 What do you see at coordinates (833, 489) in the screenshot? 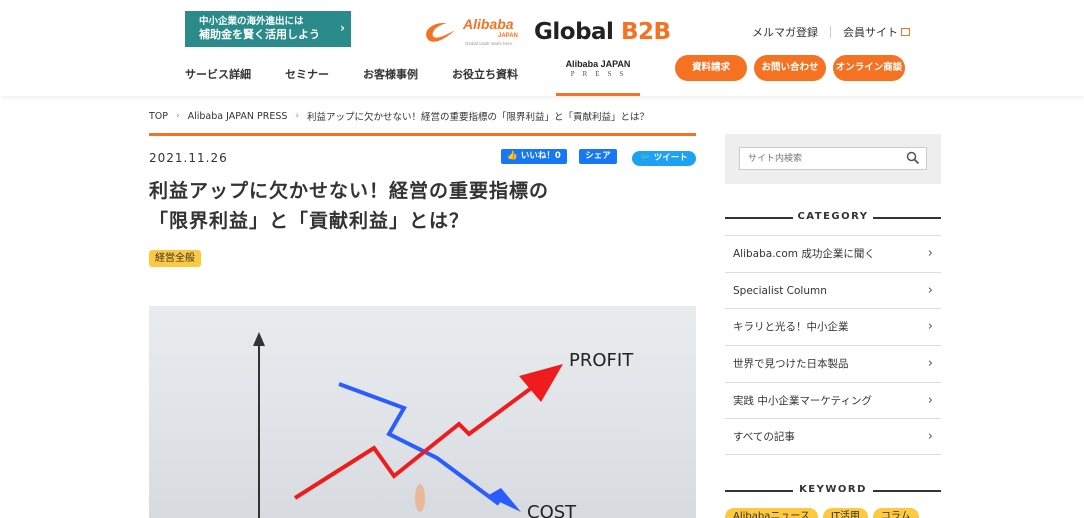
I see `keyword-heading: KEYWORD` at bounding box center [833, 489].